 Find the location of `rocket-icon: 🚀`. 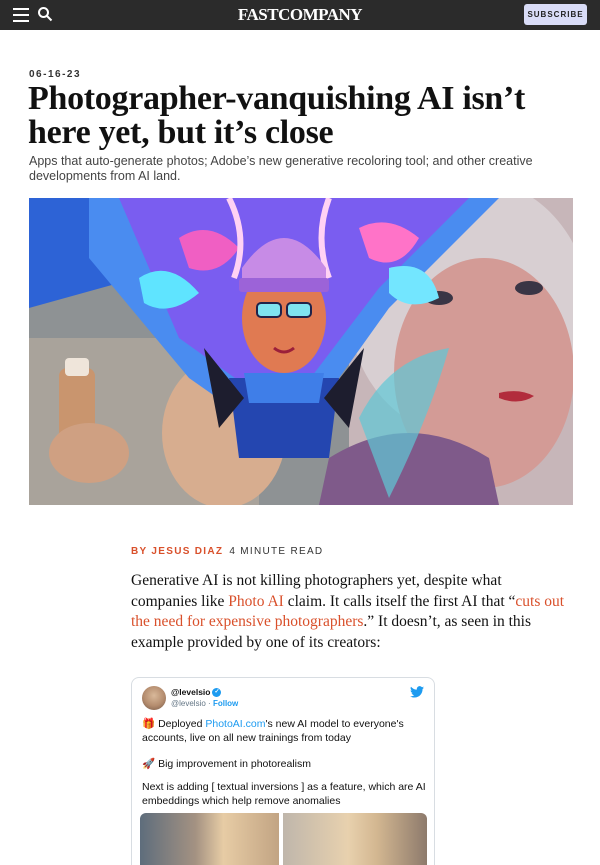

rocket-icon: 🚀 is located at coordinates (149, 764).